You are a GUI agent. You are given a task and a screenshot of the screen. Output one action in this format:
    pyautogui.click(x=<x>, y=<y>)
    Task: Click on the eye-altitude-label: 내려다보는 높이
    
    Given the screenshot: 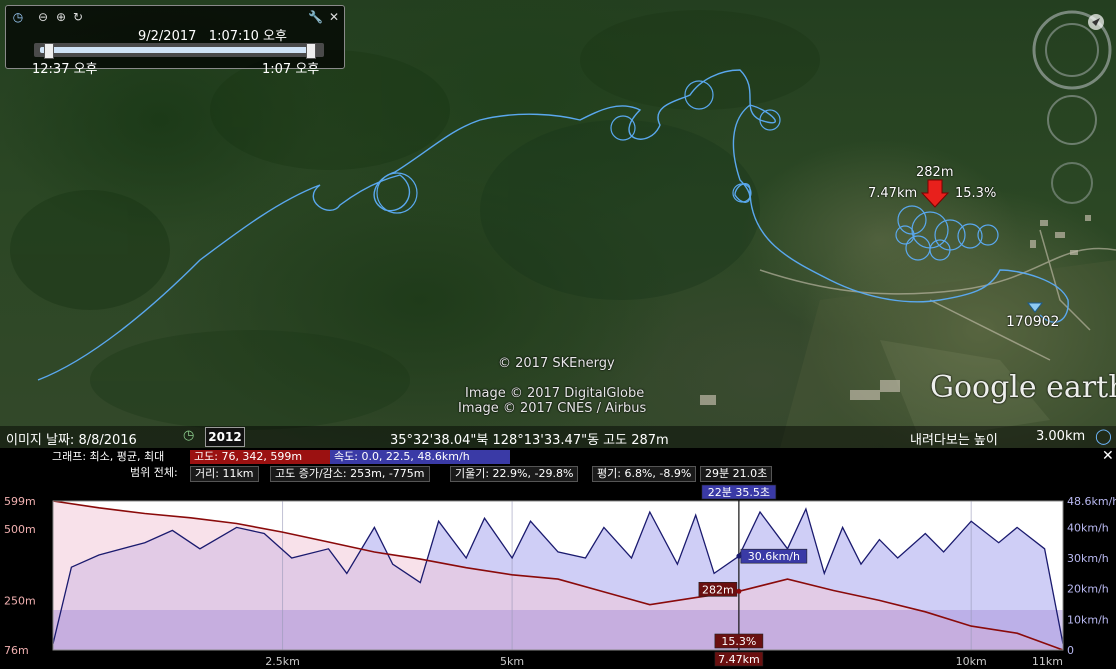 What is the action you would take?
    pyautogui.click(x=954, y=440)
    